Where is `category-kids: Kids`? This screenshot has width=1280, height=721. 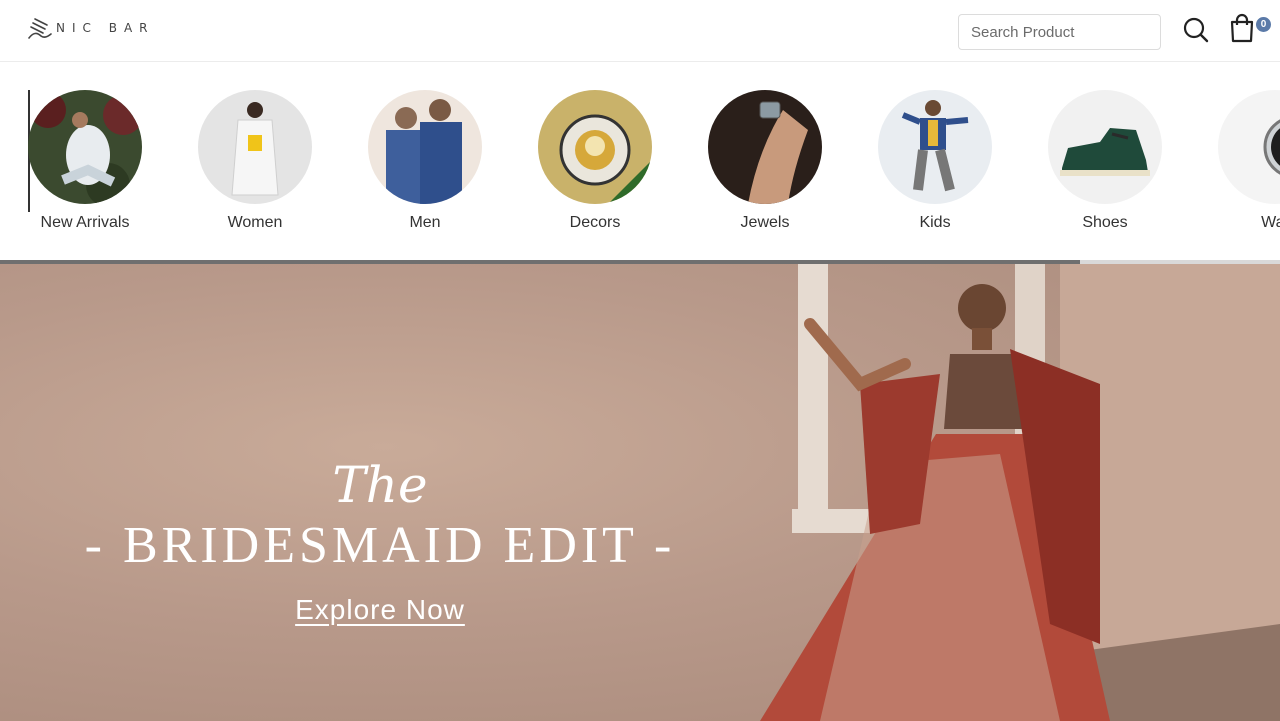 category-kids: Kids is located at coordinates (935, 161).